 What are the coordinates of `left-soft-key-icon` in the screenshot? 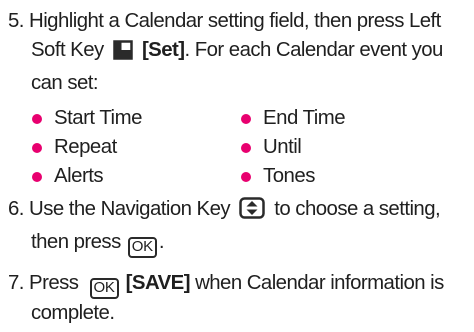 It's located at (123, 54).